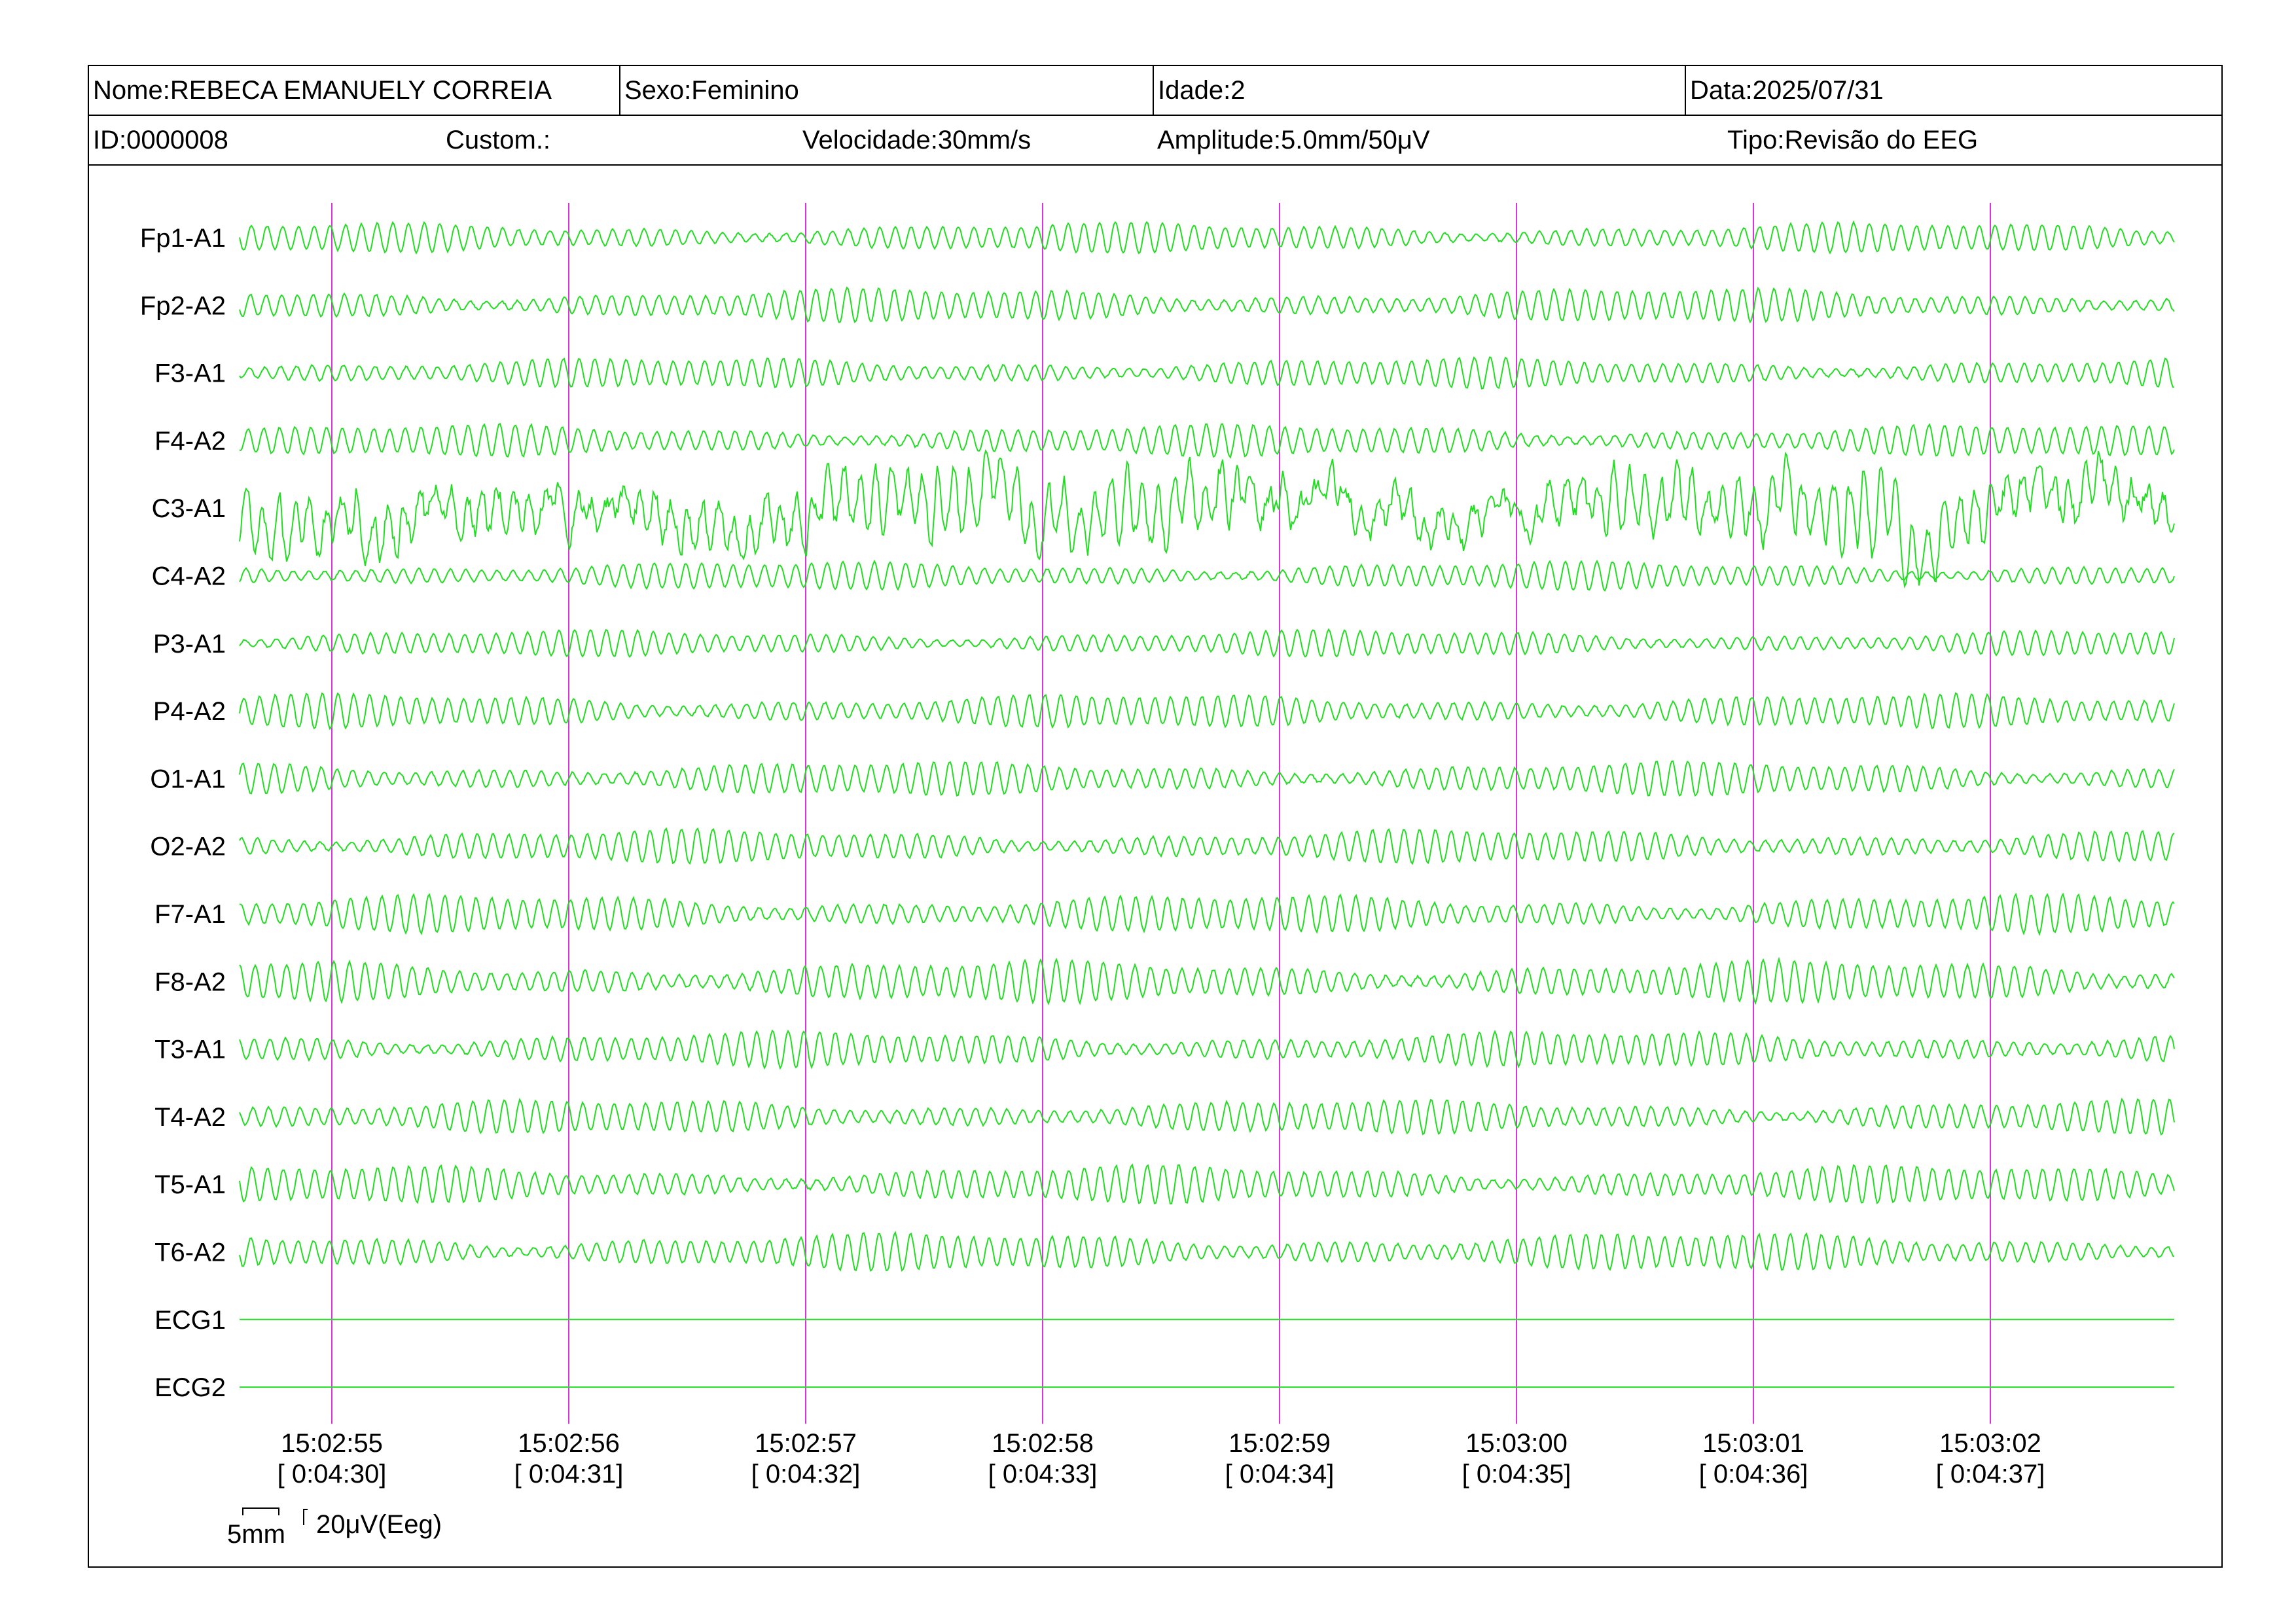 This screenshot has height=1624, width=2296. I want to click on channel-label: O2-A2, so click(188, 847).